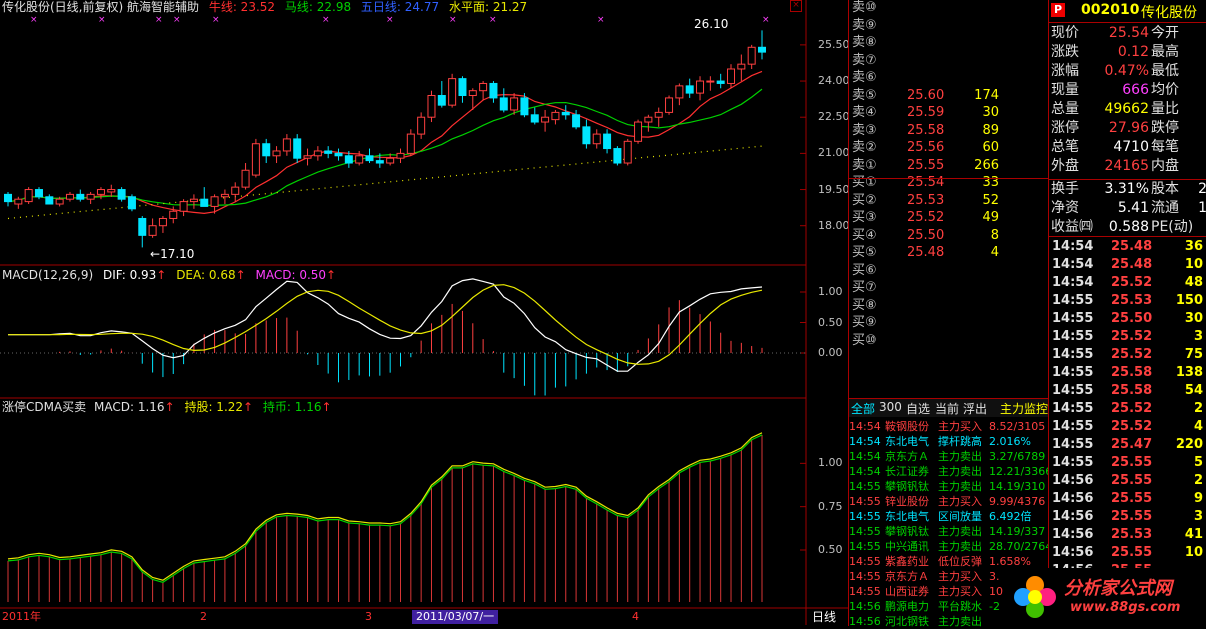  What do you see at coordinates (907, 621) in the screenshot?
I see `monitor-stock: 河北钢铁` at bounding box center [907, 621].